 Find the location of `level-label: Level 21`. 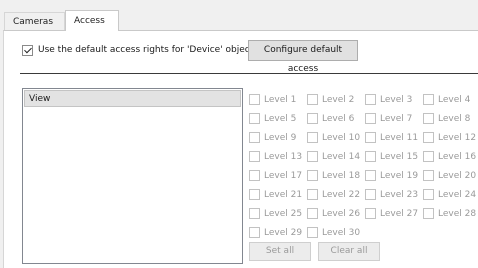

level-label: Level 21 is located at coordinates (283, 194).